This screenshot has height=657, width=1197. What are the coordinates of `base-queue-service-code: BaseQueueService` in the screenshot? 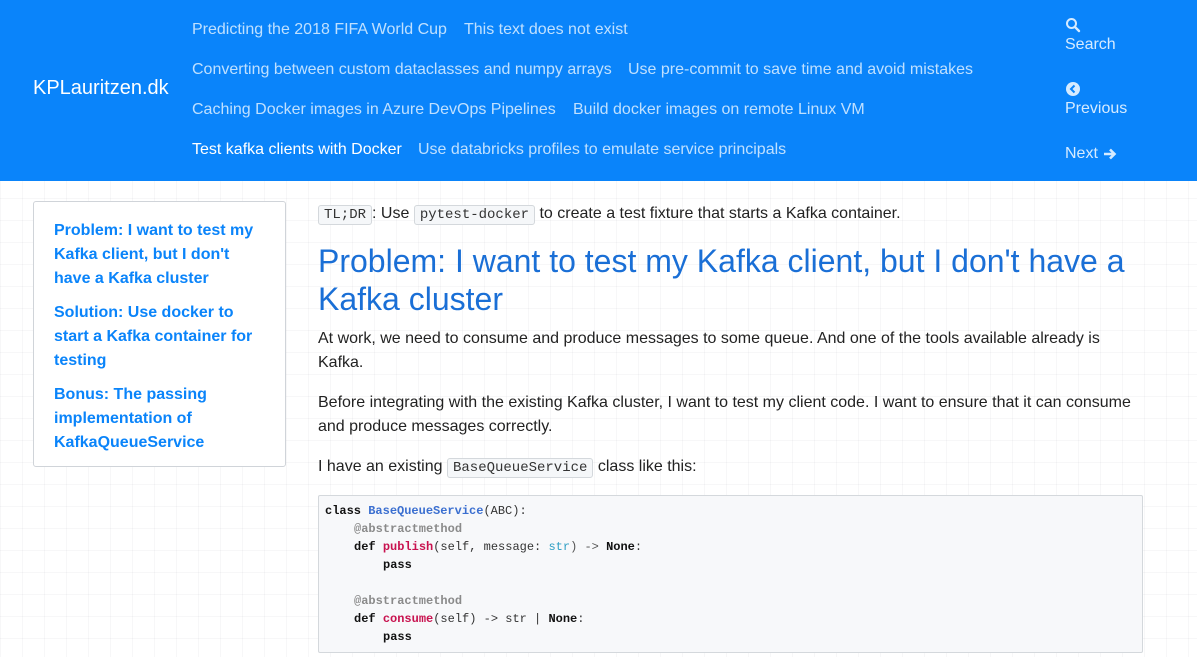 It's located at (520, 468).